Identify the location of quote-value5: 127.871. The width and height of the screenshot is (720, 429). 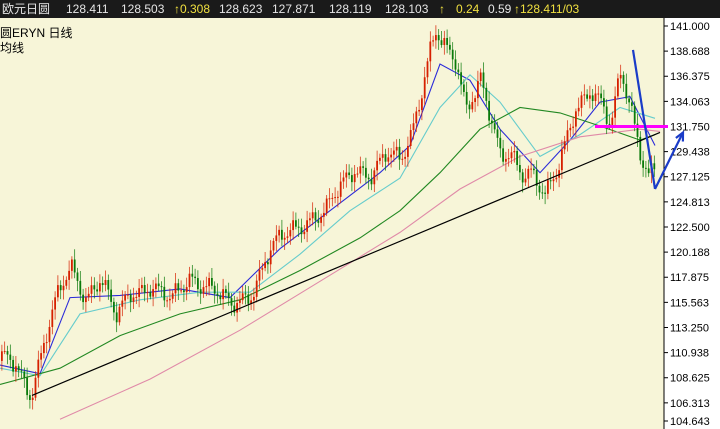
(294, 9).